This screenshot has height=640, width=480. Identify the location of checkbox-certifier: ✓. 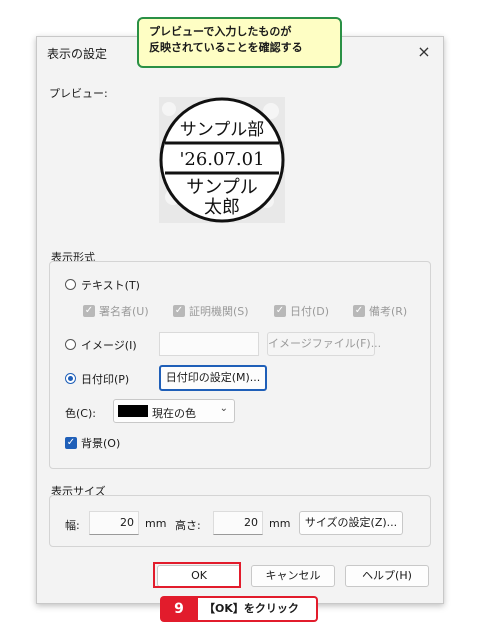
(179, 311).